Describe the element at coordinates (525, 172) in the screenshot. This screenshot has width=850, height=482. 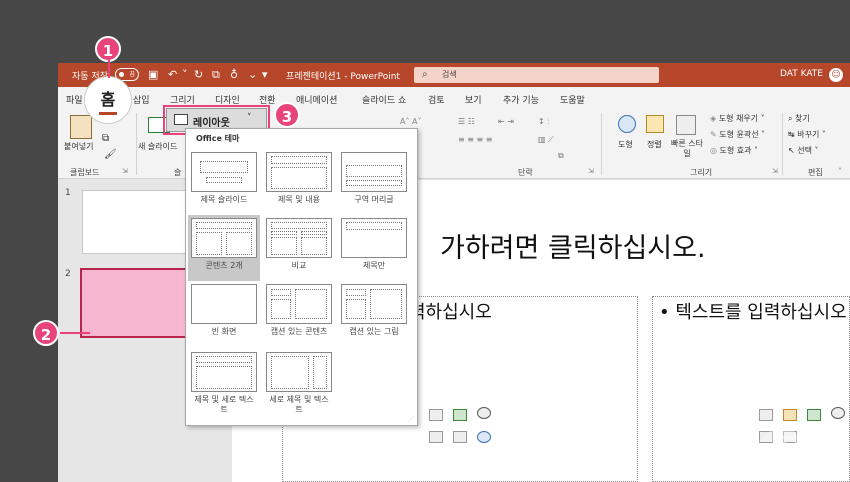
I see `group-paragraph: 단락` at that location.